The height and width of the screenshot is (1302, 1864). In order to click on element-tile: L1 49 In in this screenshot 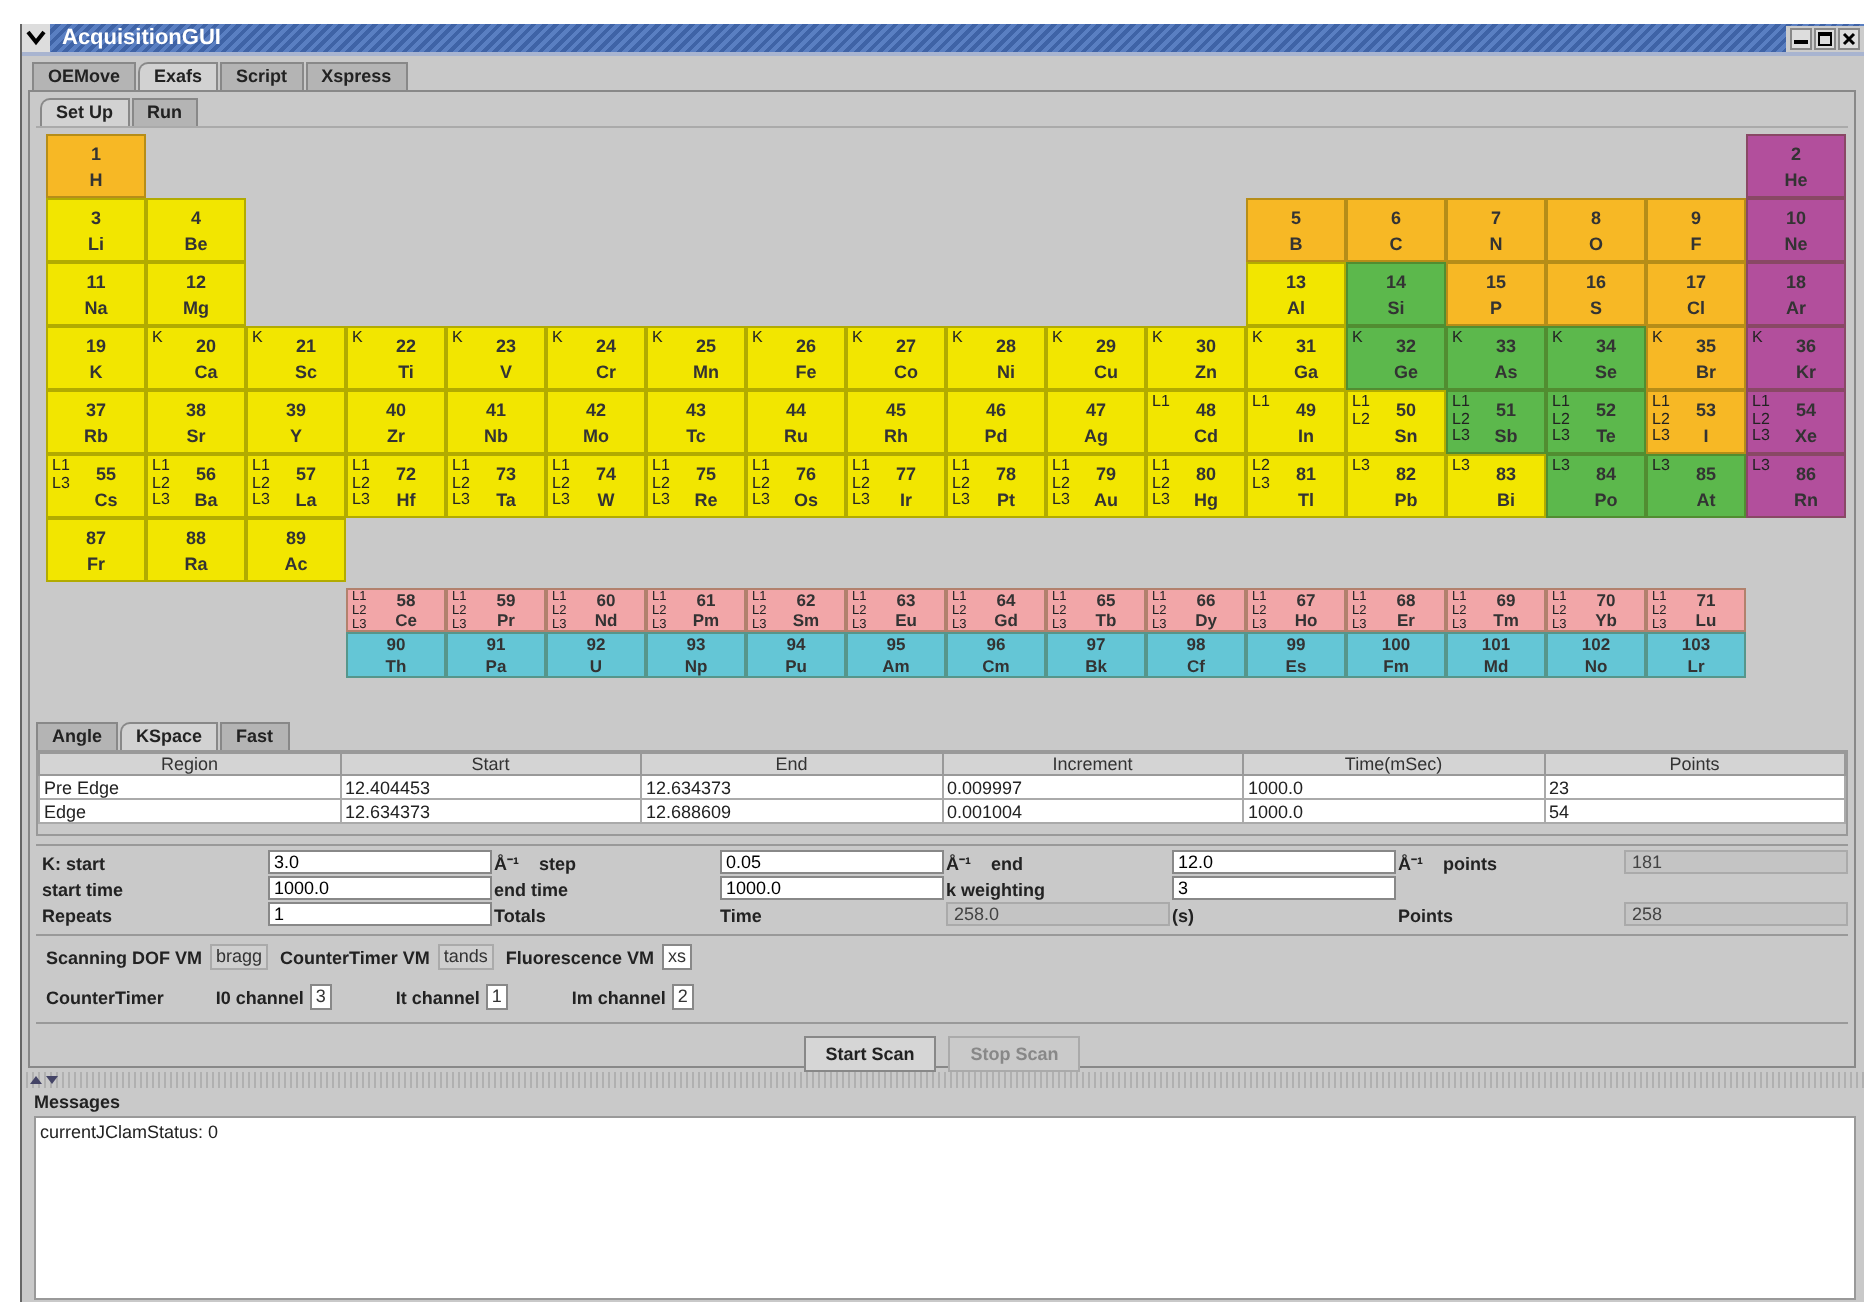, I will do `click(1296, 422)`.